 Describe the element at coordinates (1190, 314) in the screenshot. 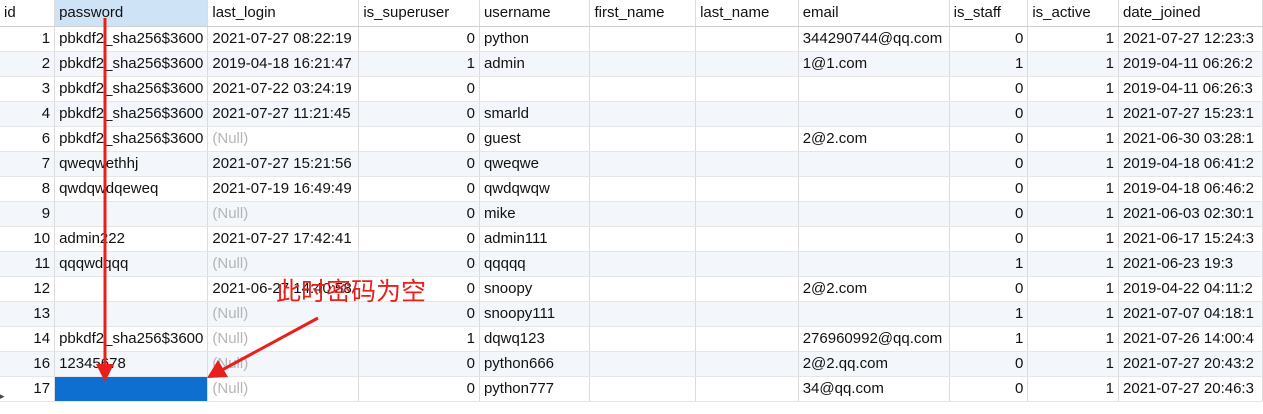

I see `cell-date-joined: 2021-07-07 04:18:1` at that location.